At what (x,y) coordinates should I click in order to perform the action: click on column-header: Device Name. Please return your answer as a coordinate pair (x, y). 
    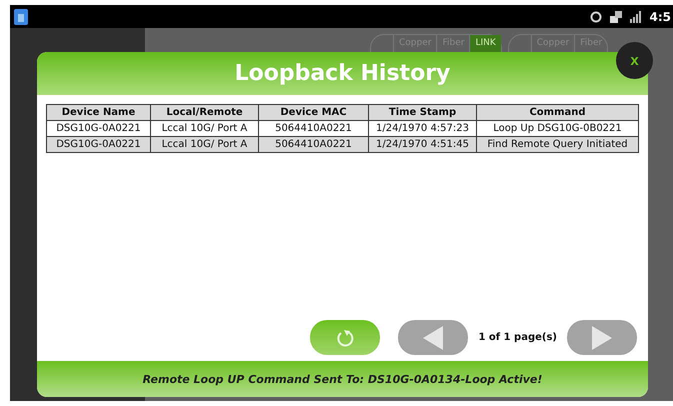
    Looking at the image, I should click on (99, 113).